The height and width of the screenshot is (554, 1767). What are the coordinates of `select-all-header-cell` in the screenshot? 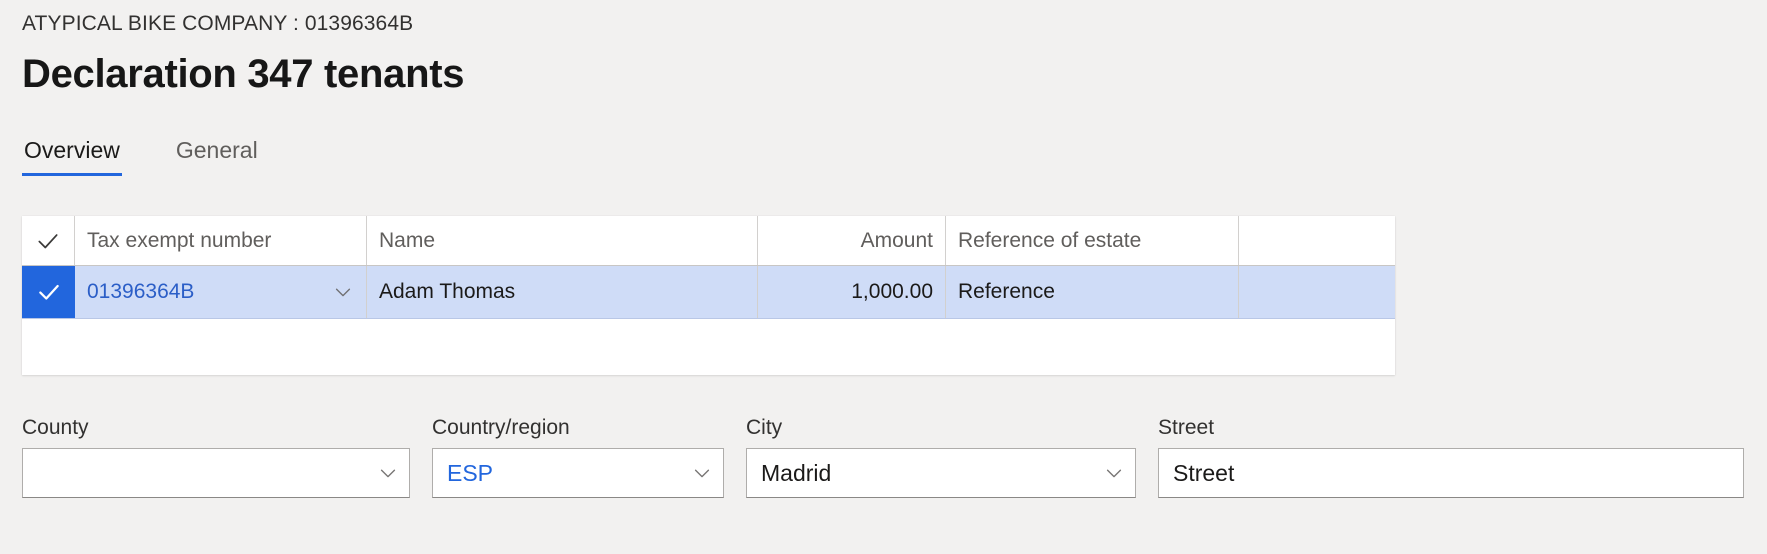 It's located at (48, 240).